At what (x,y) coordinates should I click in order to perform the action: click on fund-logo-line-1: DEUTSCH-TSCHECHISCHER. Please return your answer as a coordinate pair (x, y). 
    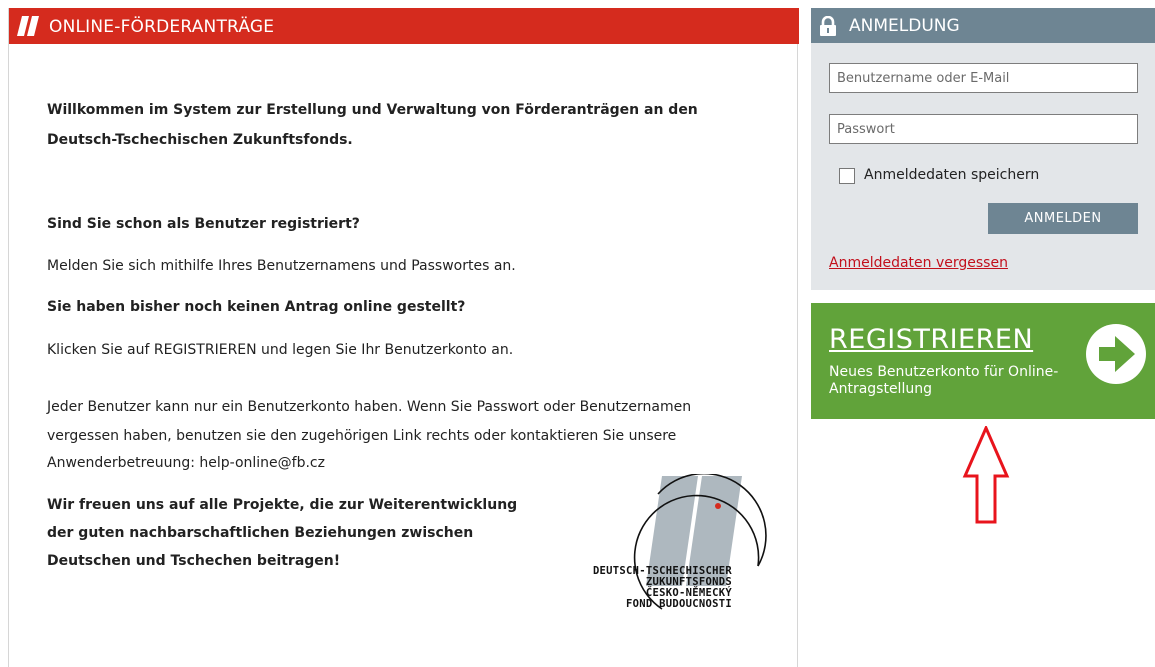
    Looking at the image, I should click on (662, 571).